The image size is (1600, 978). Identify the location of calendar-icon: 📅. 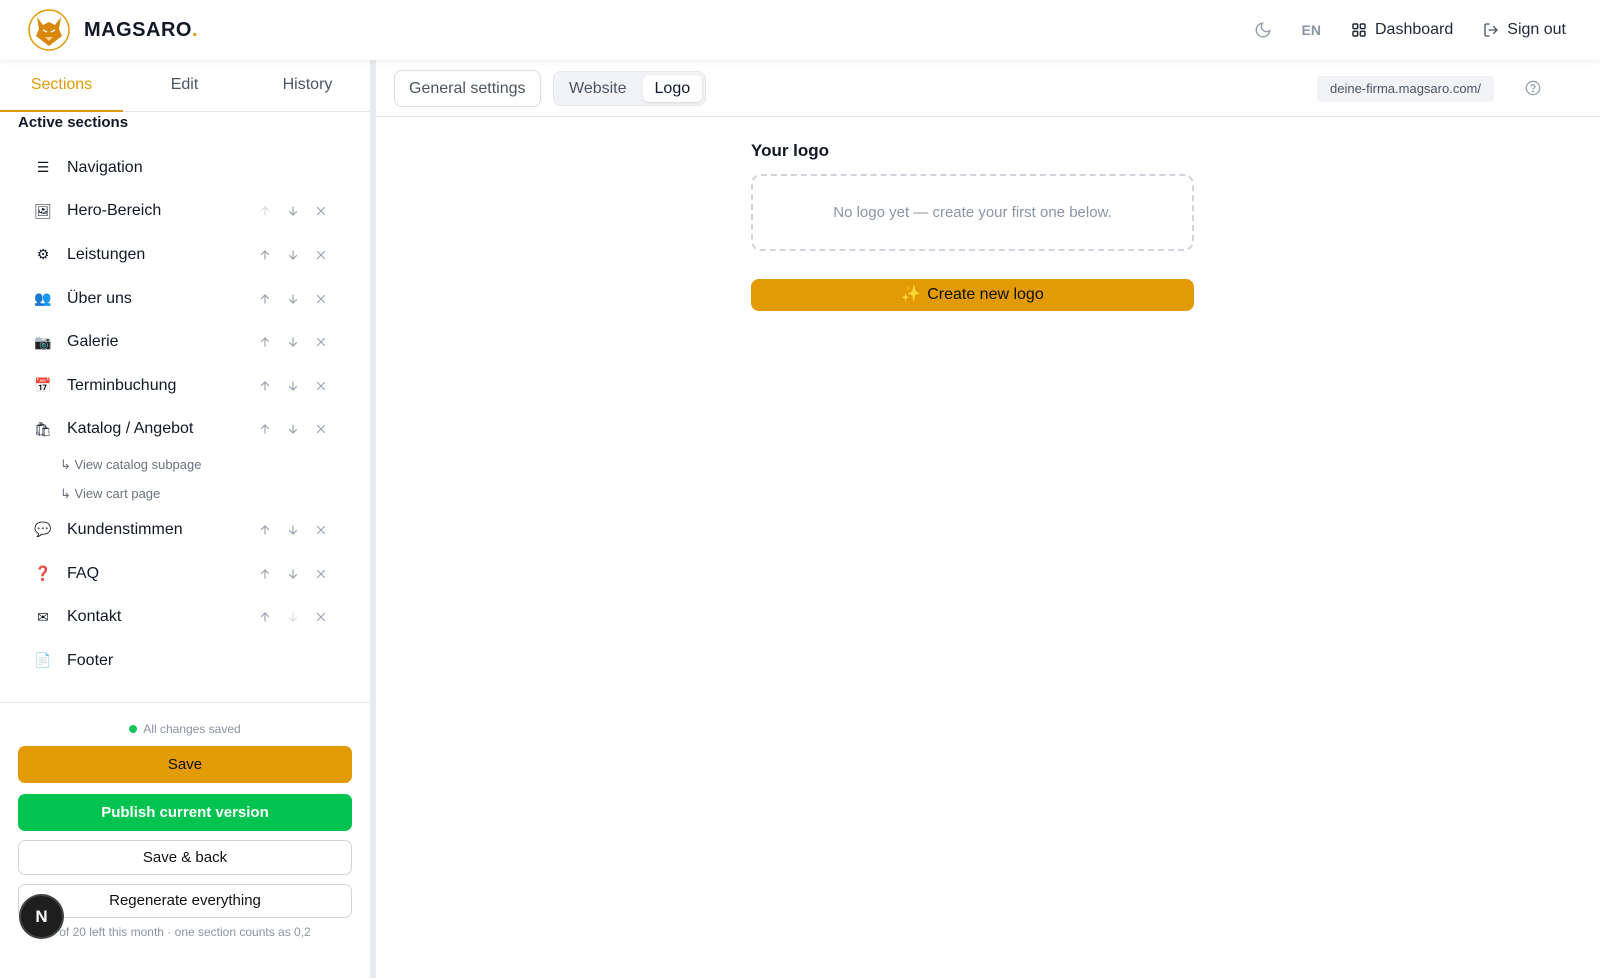
(43, 385).